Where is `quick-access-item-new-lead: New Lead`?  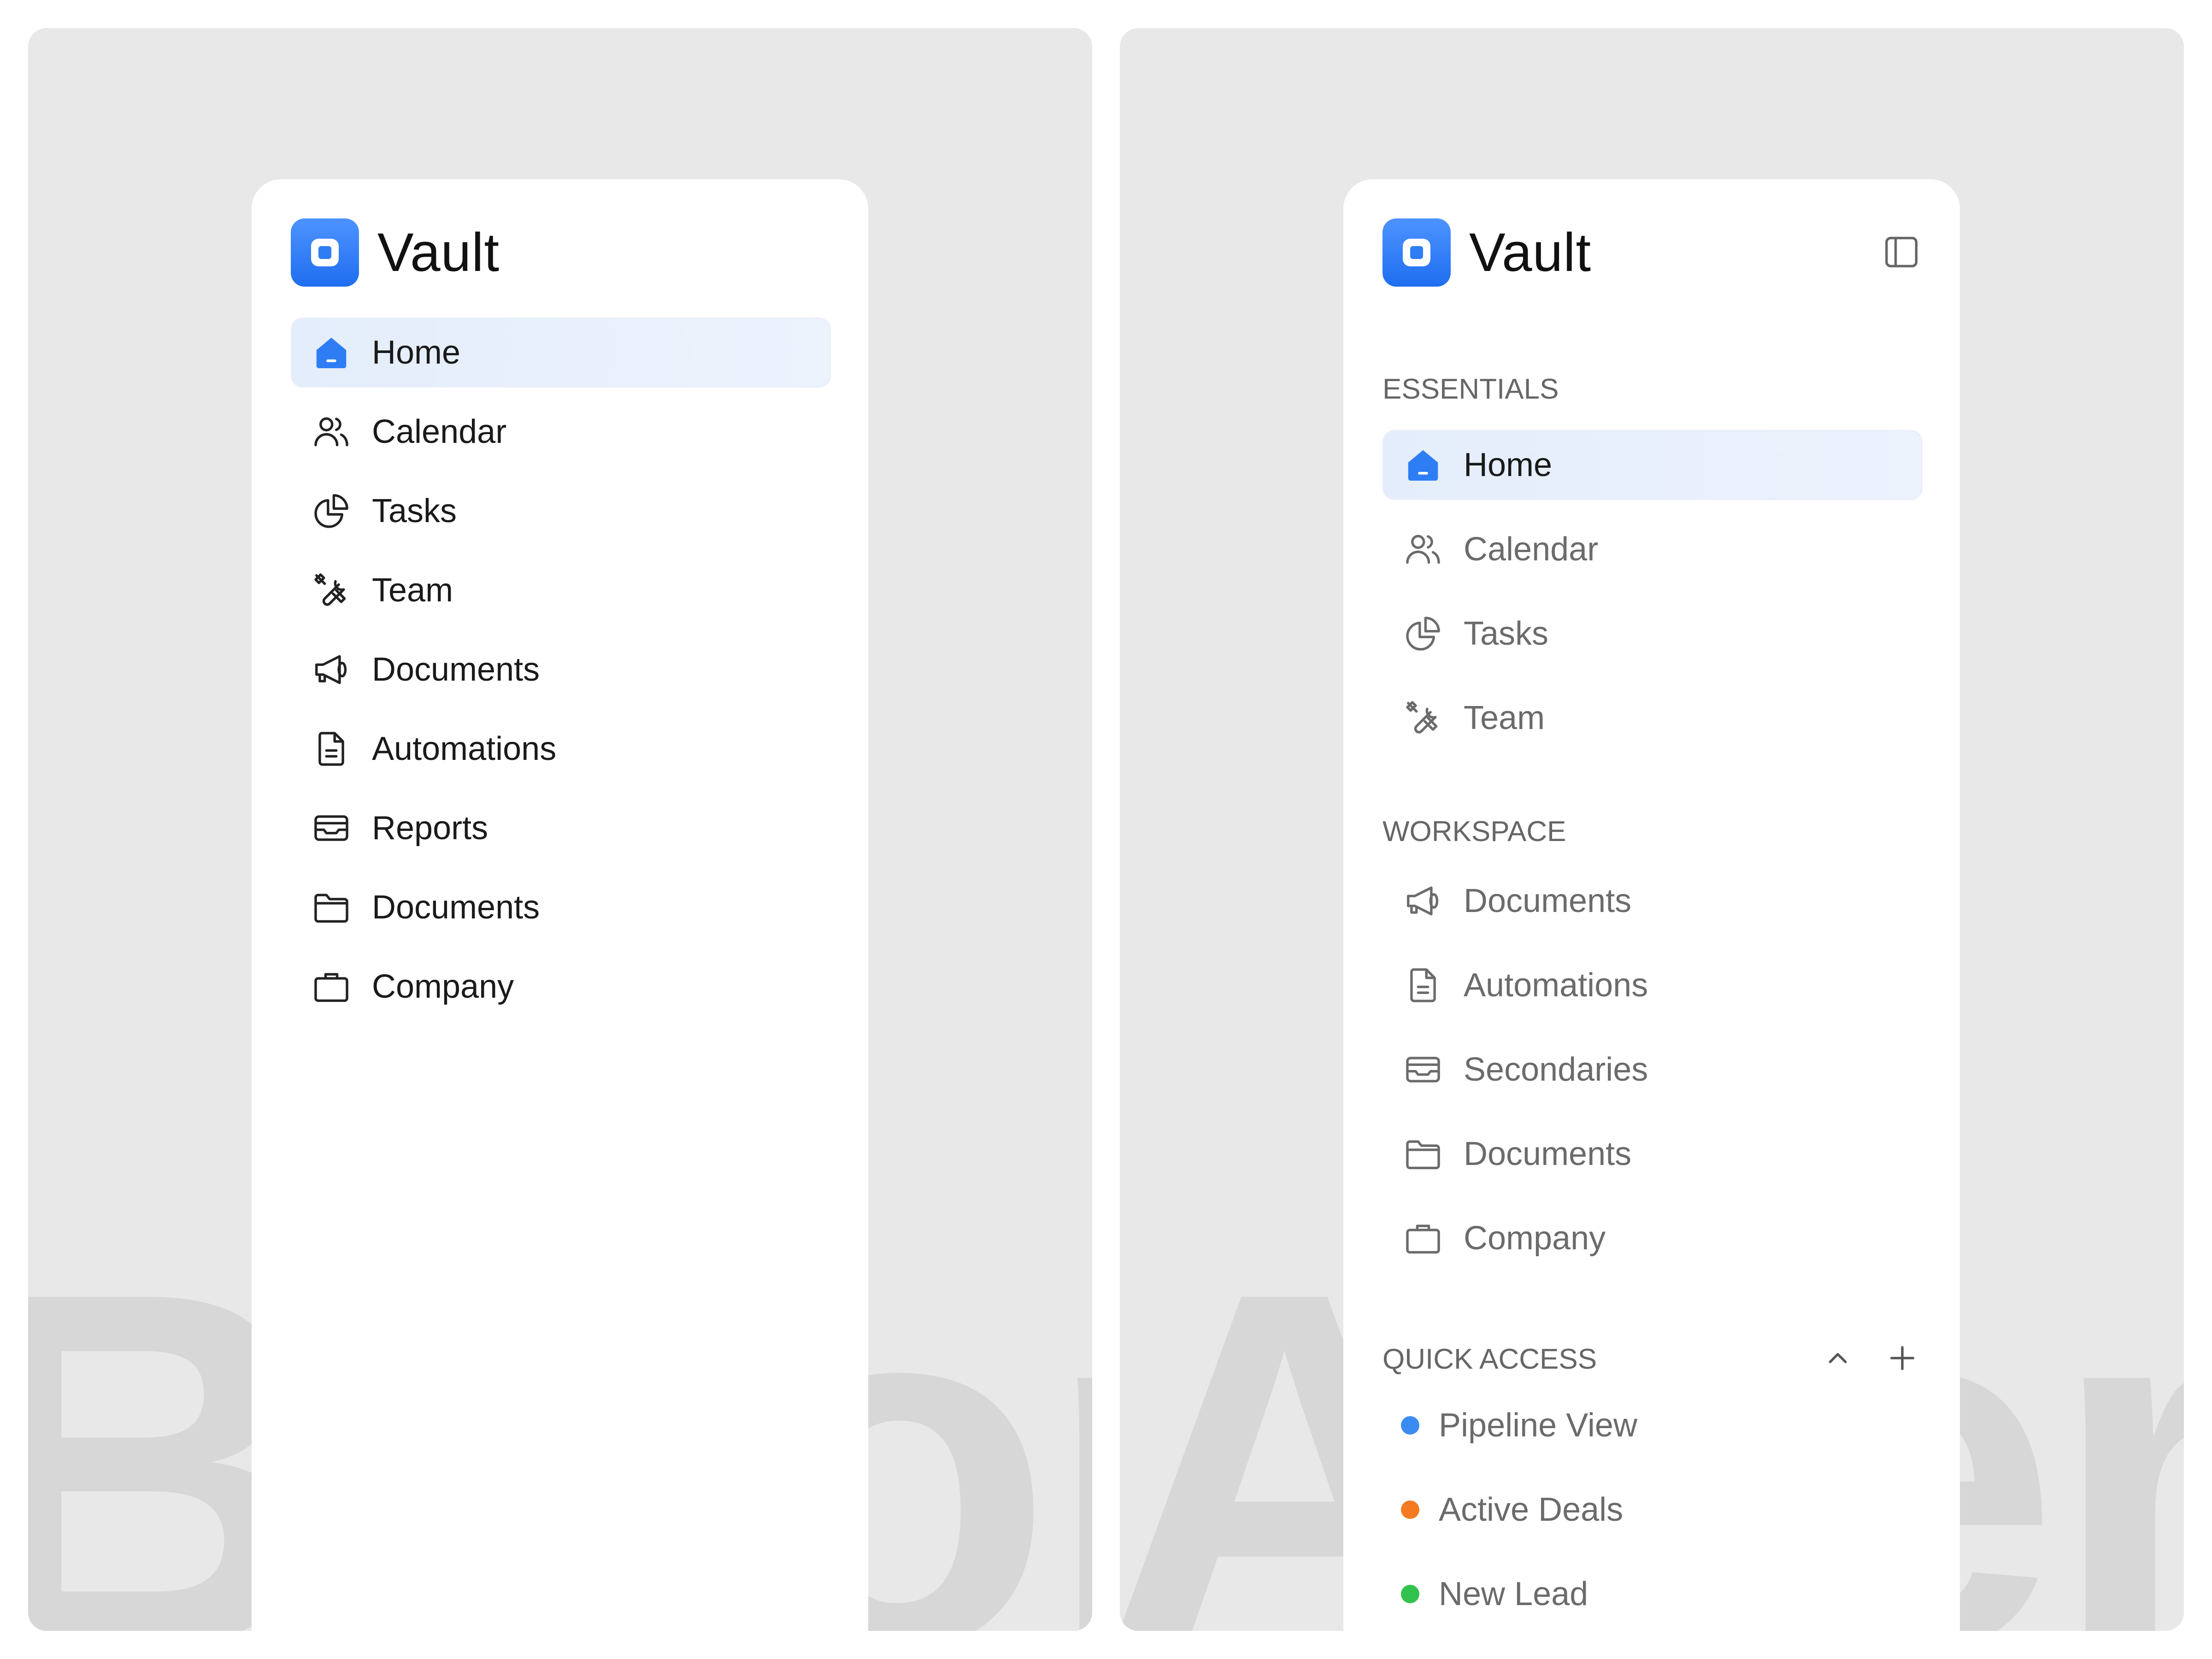 quick-access-item-new-lead: New Lead is located at coordinates (1494, 1594).